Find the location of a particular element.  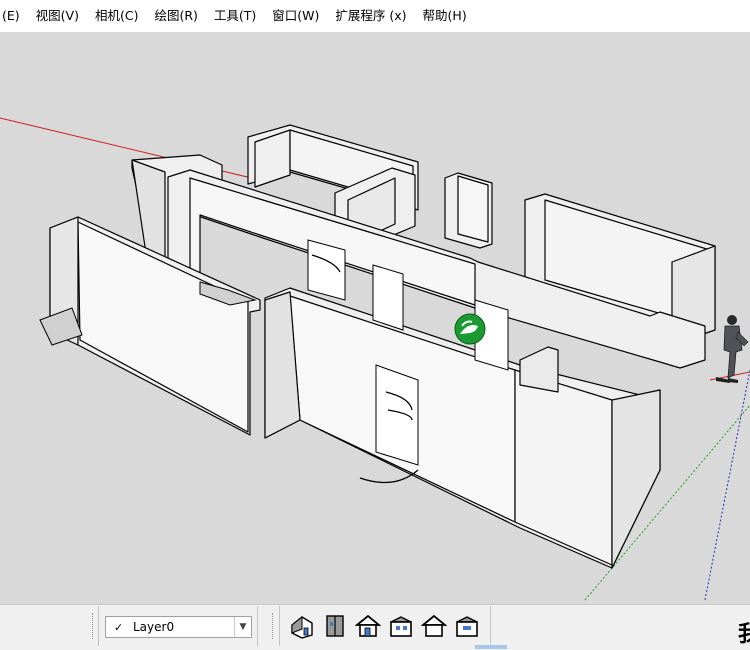

top-house-icon is located at coordinates (335, 626).